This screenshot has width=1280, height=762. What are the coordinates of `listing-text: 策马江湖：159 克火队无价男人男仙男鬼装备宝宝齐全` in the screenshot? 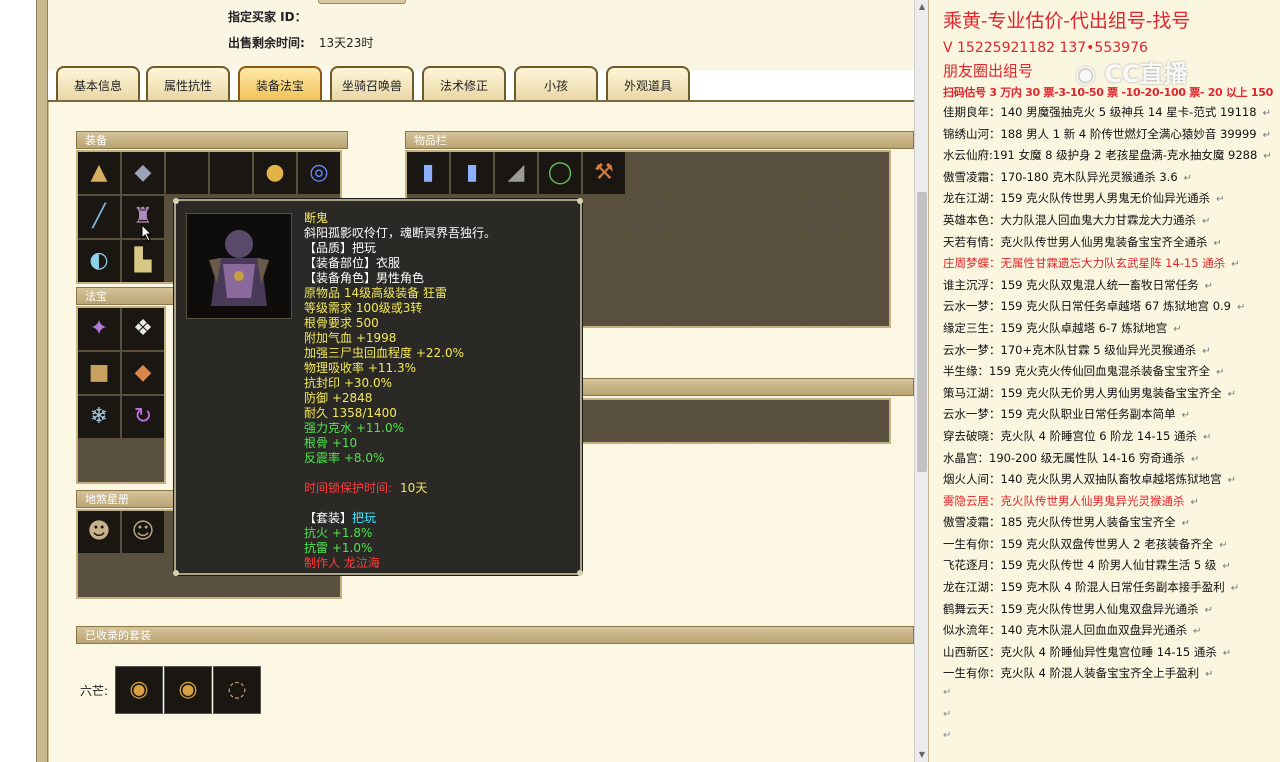 It's located at (1082, 392).